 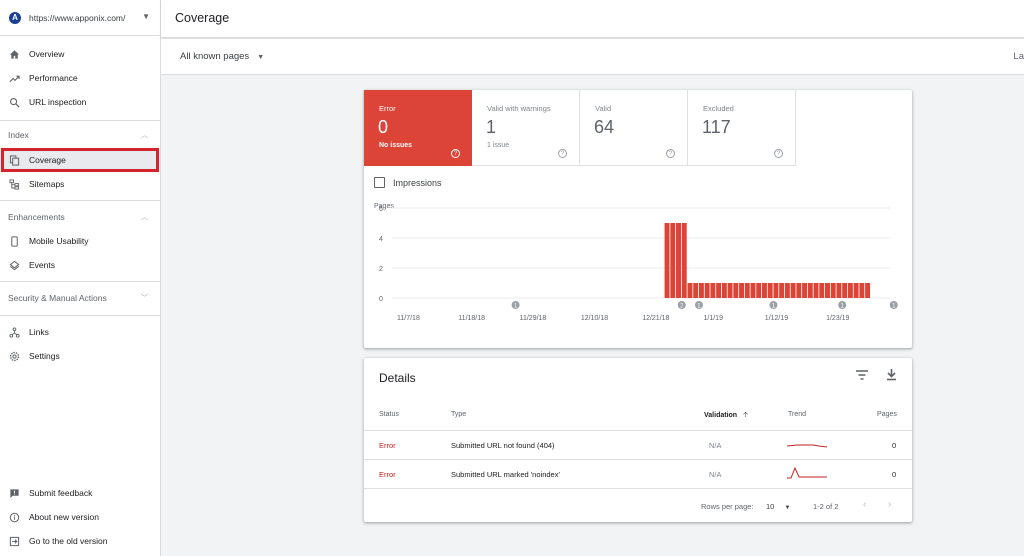 What do you see at coordinates (80, 78) in the screenshot?
I see `sidebar-item-performance: Performance` at bounding box center [80, 78].